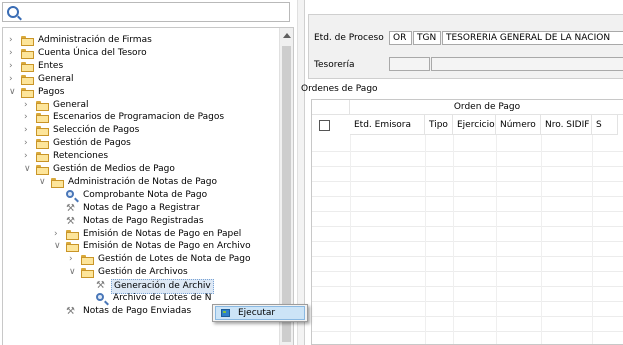 The image size is (623, 345). What do you see at coordinates (566, 125) in the screenshot?
I see `column-header: Nro. SIDIF` at bounding box center [566, 125].